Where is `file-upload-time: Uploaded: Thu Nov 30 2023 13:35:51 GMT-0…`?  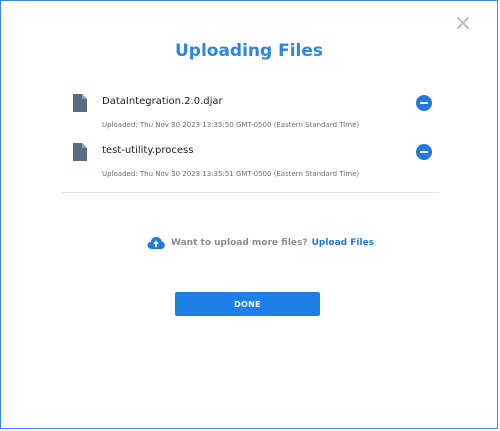
file-upload-time: Uploaded: Thu Nov 30 2023 13:35:51 GMT-0… is located at coordinates (231, 174).